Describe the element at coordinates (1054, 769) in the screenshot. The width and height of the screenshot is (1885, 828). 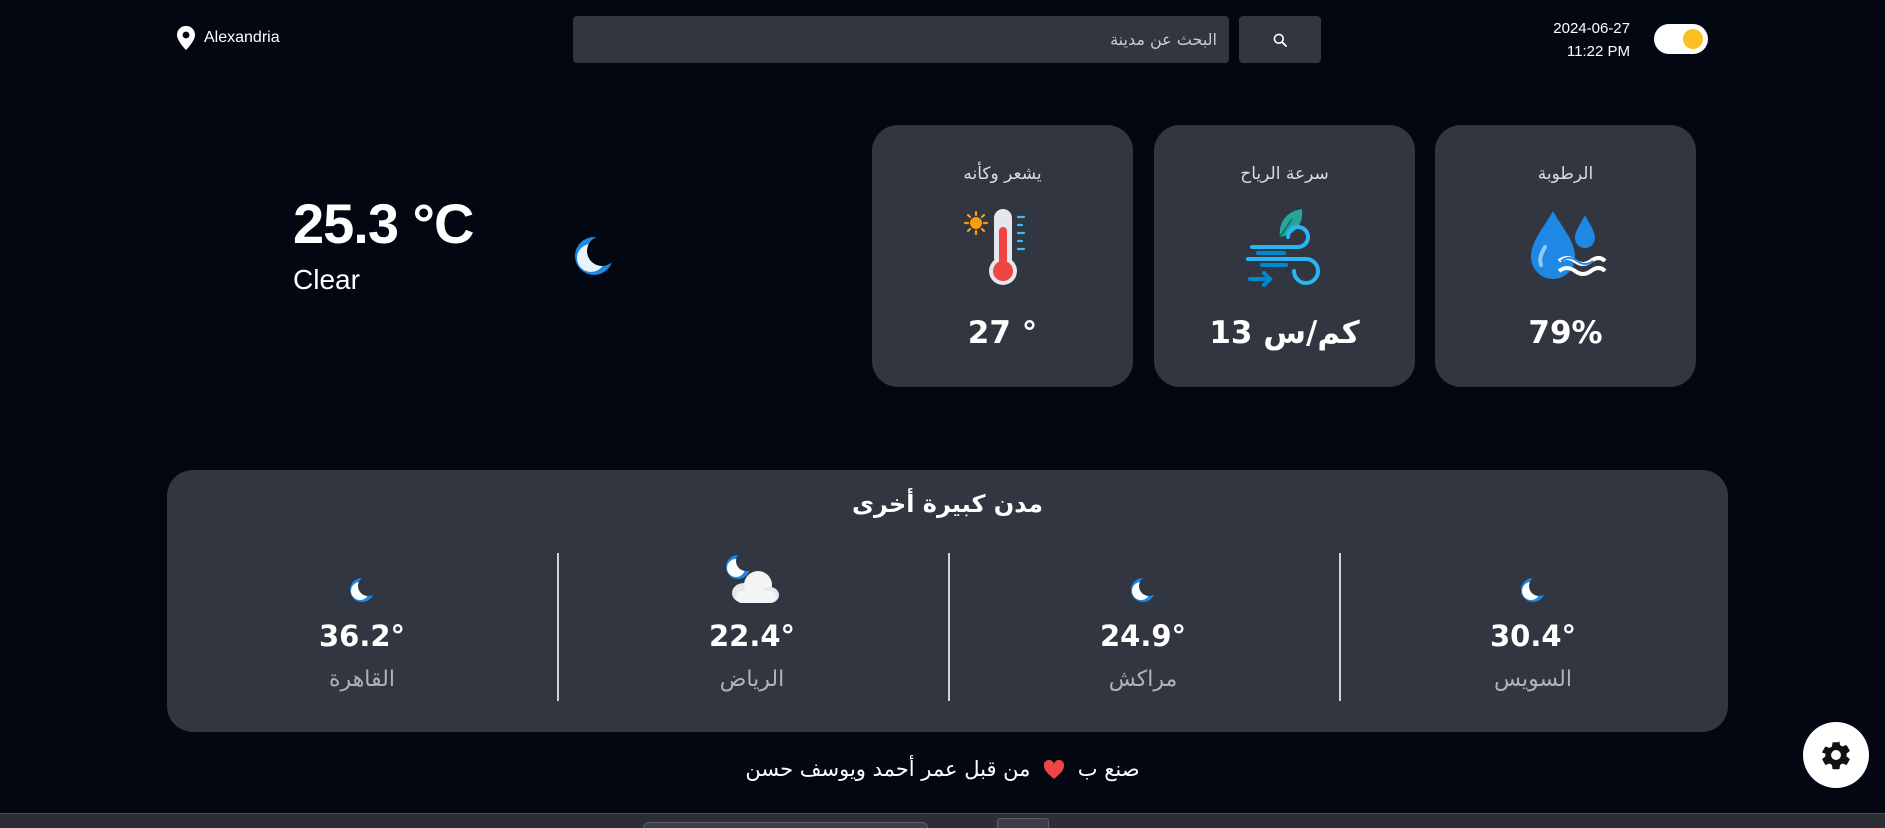
I see `heart-icon` at that location.